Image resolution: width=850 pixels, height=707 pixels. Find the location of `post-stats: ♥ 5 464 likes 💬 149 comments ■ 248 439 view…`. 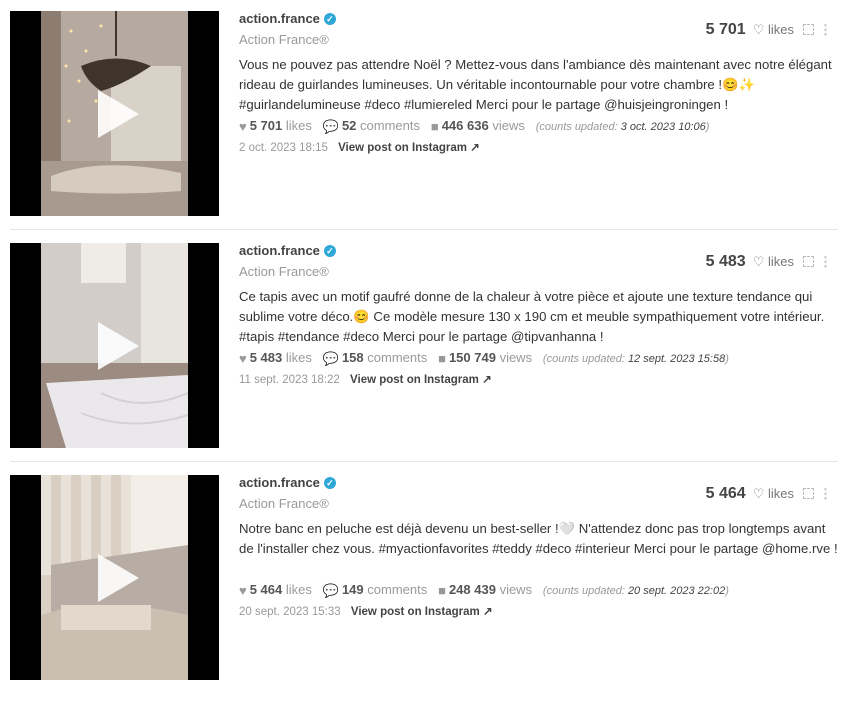

post-stats: ♥ 5 464 likes 💬 149 comments ■ 248 439 view… is located at coordinates (484, 590).